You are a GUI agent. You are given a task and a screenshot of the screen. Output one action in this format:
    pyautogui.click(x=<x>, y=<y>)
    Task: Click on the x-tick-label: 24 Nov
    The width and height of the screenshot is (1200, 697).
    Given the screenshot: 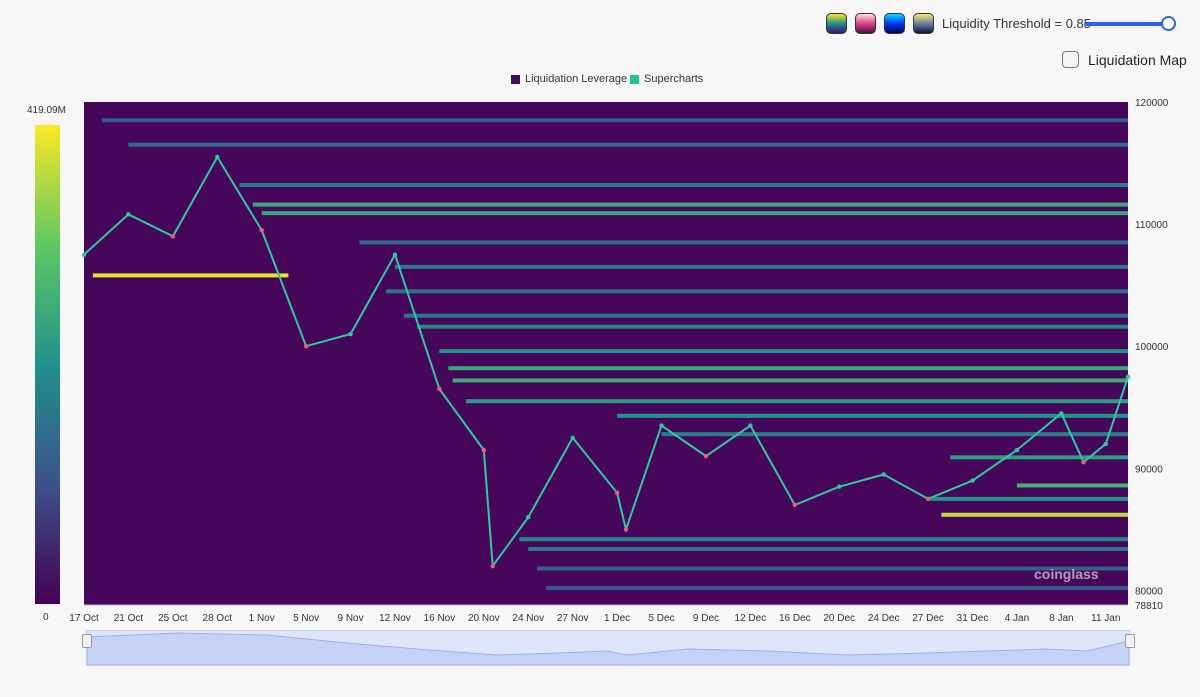 What is the action you would take?
    pyautogui.click(x=528, y=618)
    